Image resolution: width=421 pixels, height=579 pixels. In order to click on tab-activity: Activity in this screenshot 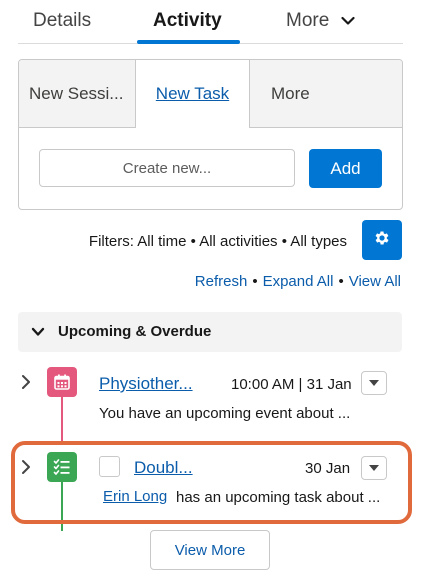, I will do `click(187, 21)`.